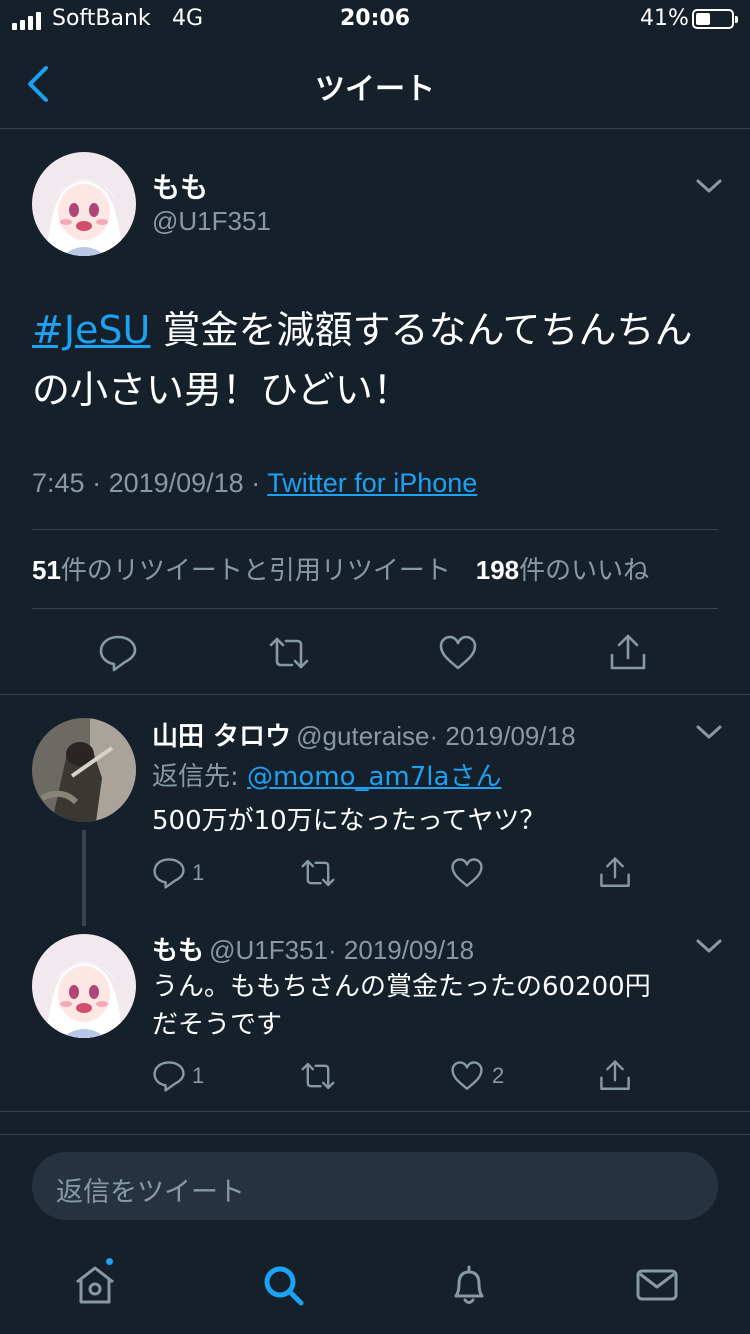 Image resolution: width=750 pixels, height=1334 pixels. Describe the element at coordinates (375, 1134) in the screenshot. I see `composer-divider` at that location.